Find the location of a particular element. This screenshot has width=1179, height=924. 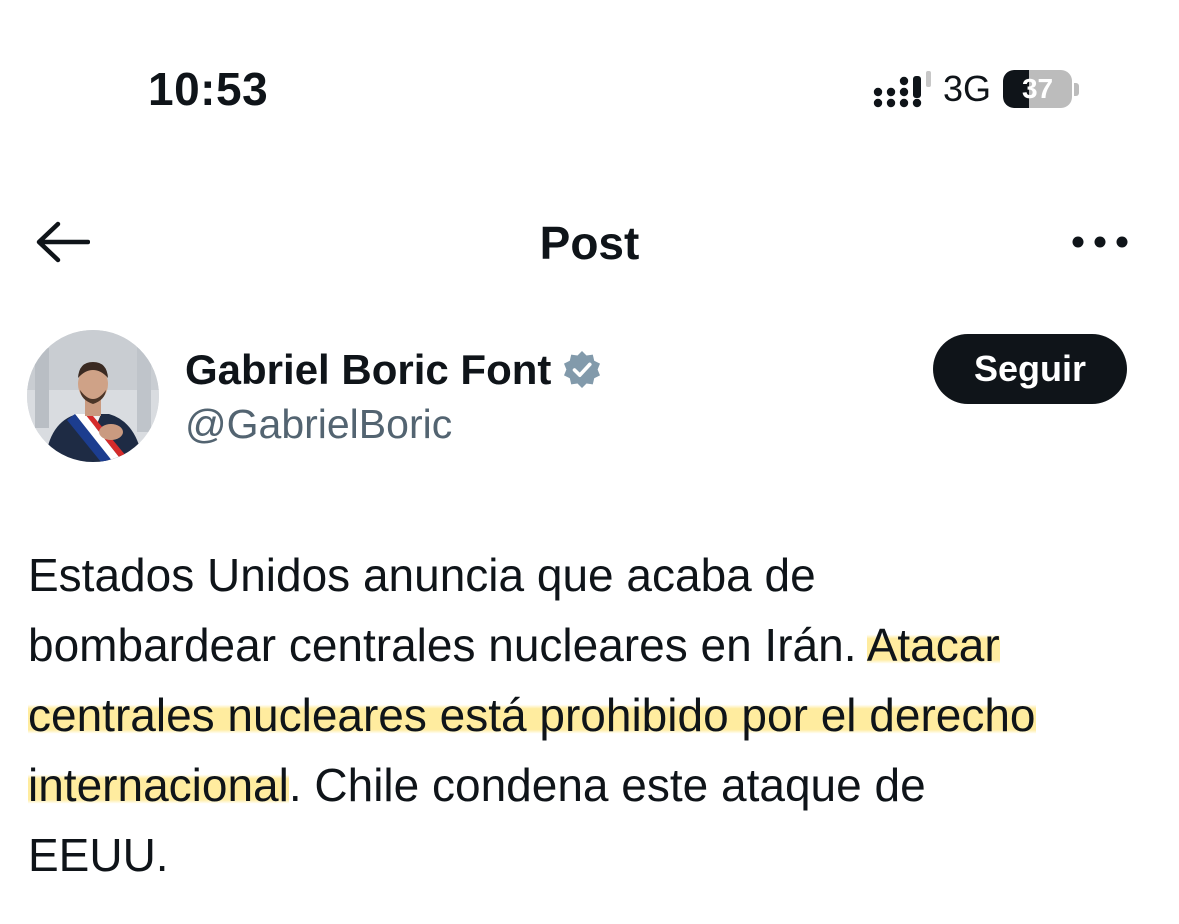

more-options-button is located at coordinates (1100, 244).